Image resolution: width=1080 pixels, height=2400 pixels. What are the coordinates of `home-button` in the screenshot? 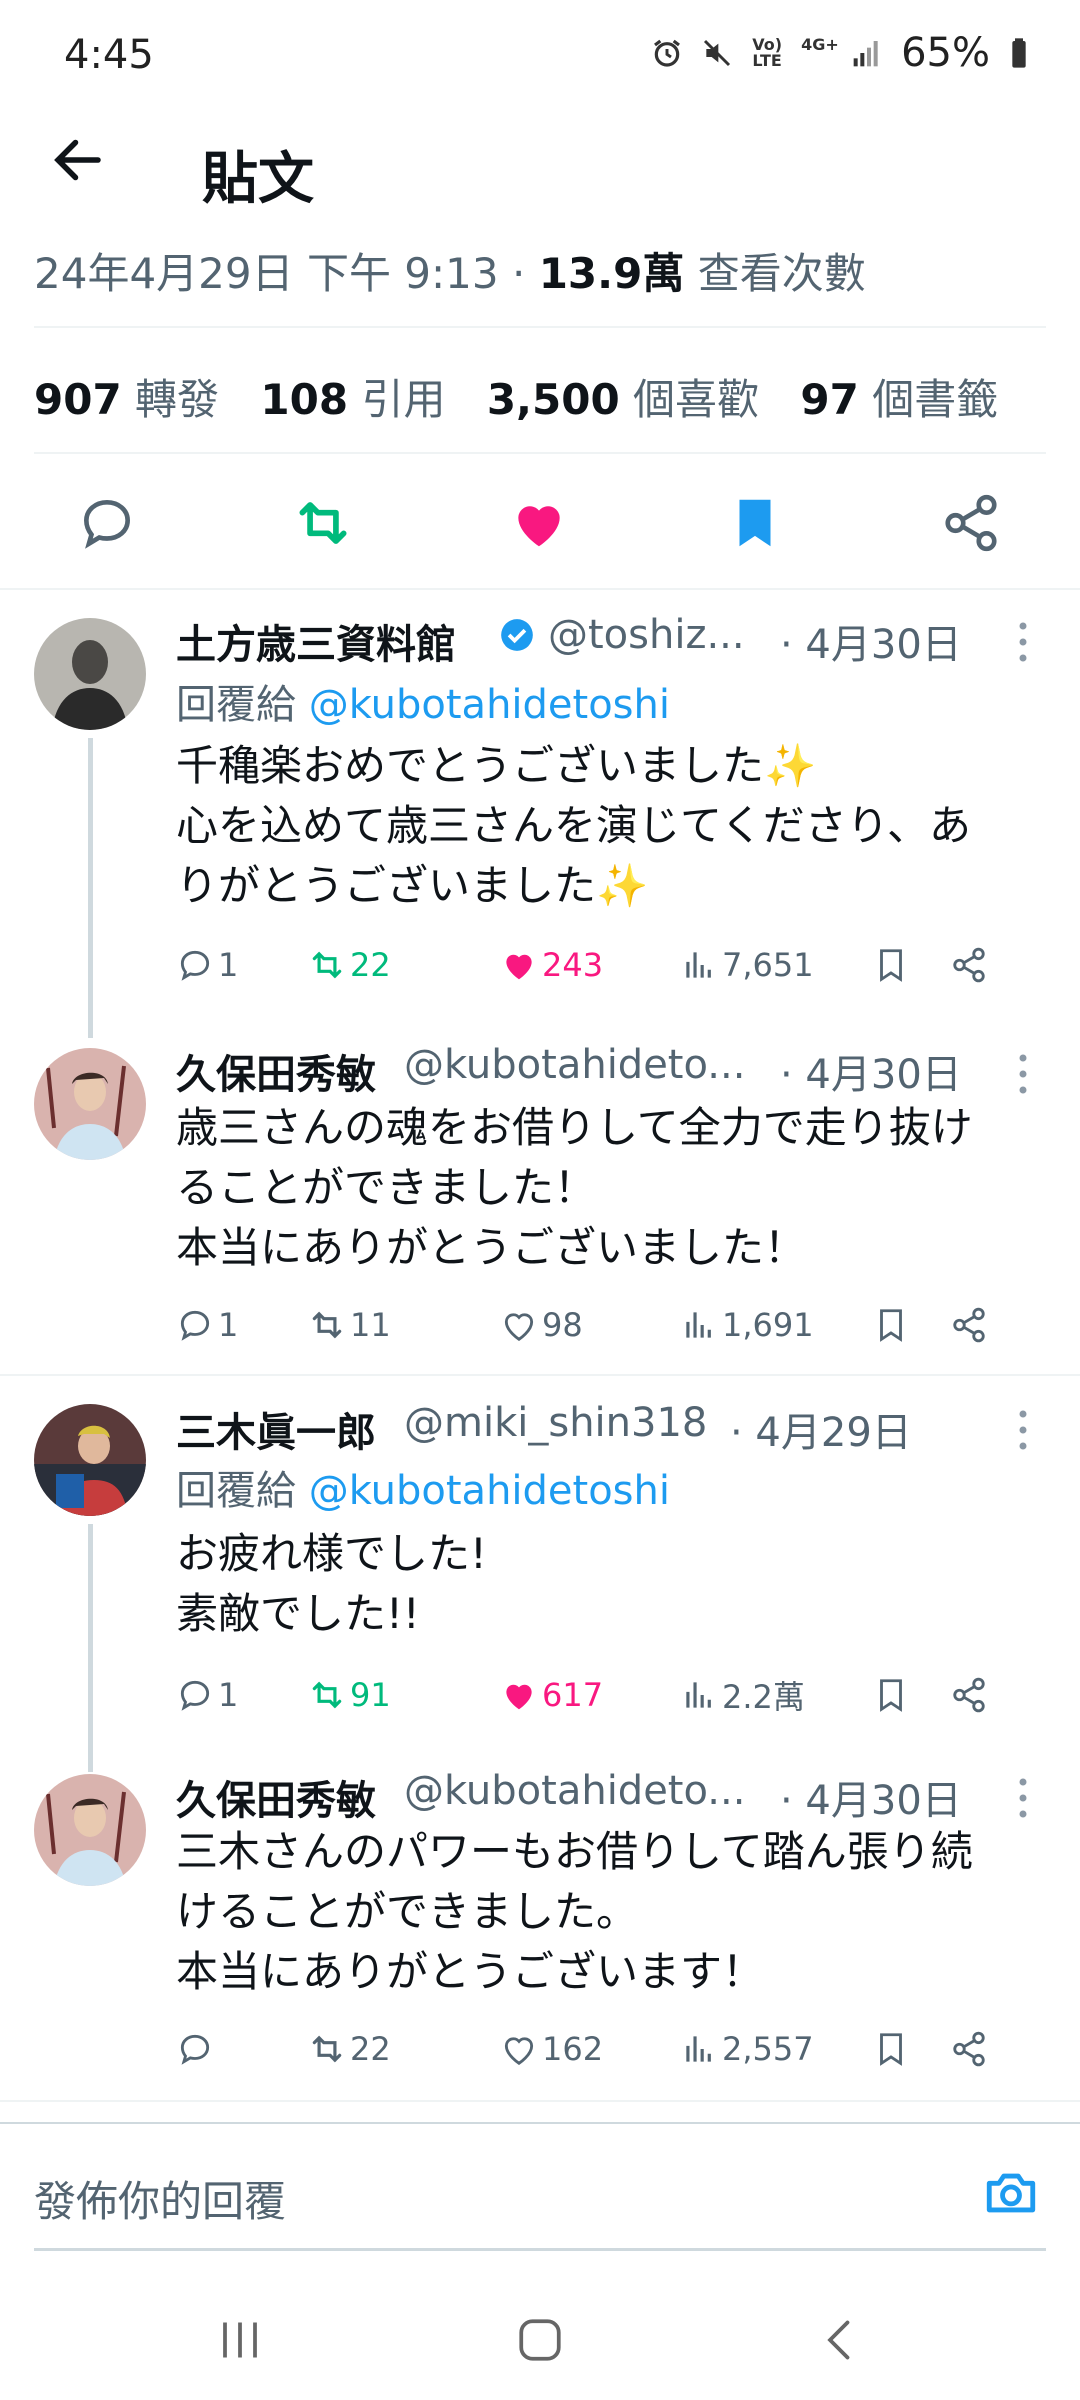 It's located at (540, 2340).